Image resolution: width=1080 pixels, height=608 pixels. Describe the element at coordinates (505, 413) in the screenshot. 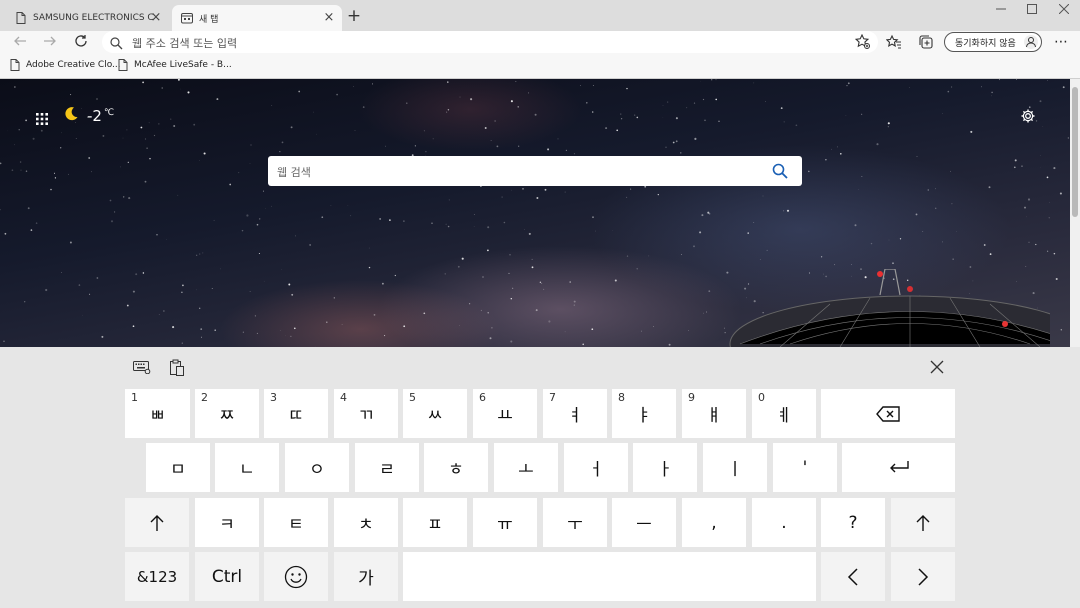

I see `key-6: 6ㅛ` at that location.